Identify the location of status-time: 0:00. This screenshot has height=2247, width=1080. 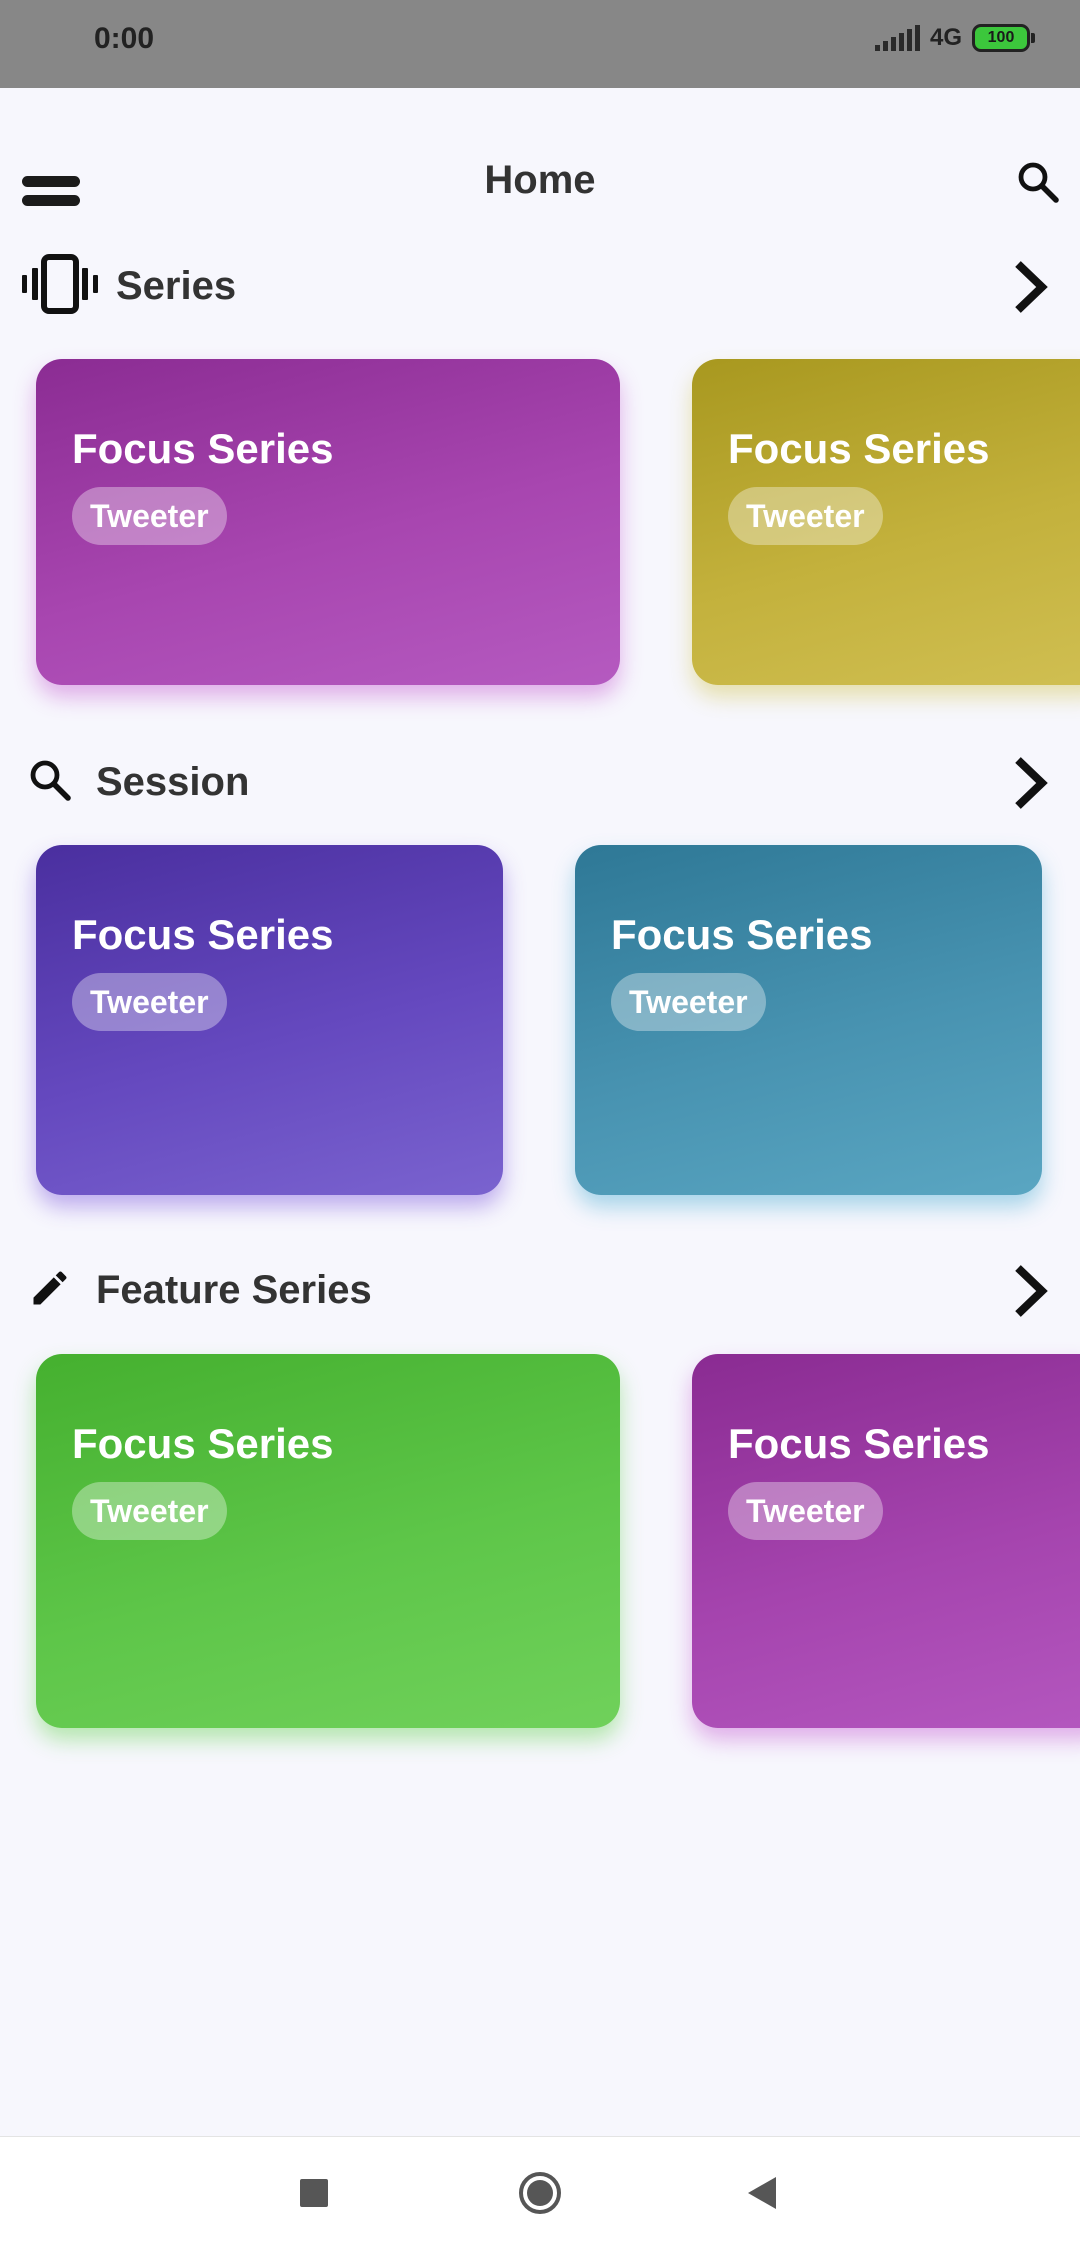
(124, 38).